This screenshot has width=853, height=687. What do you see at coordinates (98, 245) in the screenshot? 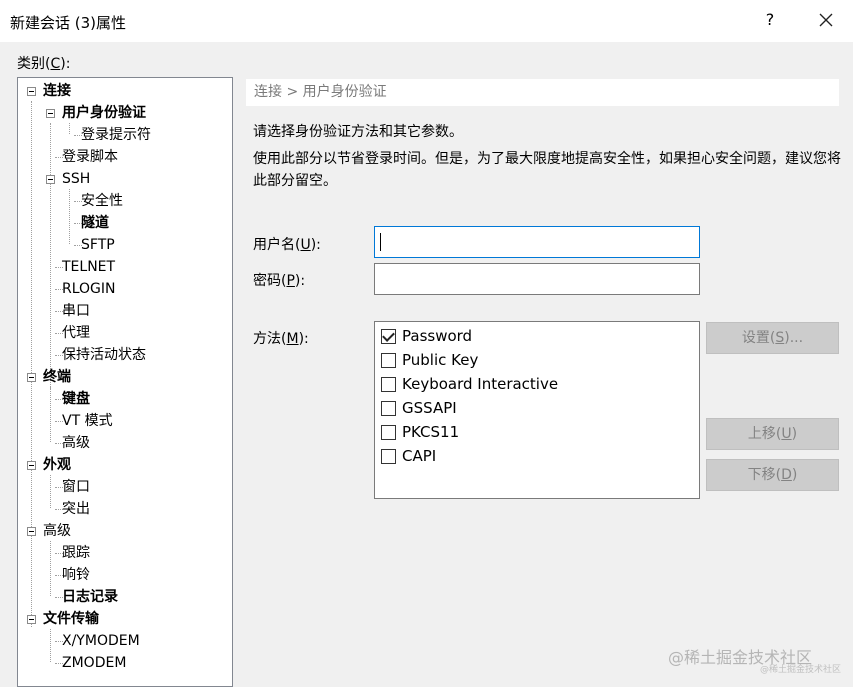
I see `tree-item-sftp: SFTP` at bounding box center [98, 245].